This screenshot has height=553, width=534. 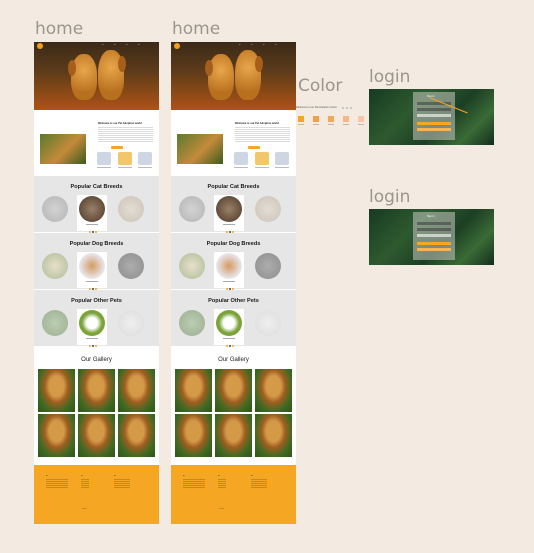 I want to click on login-frame-2: Sign in, so click(x=431, y=237).